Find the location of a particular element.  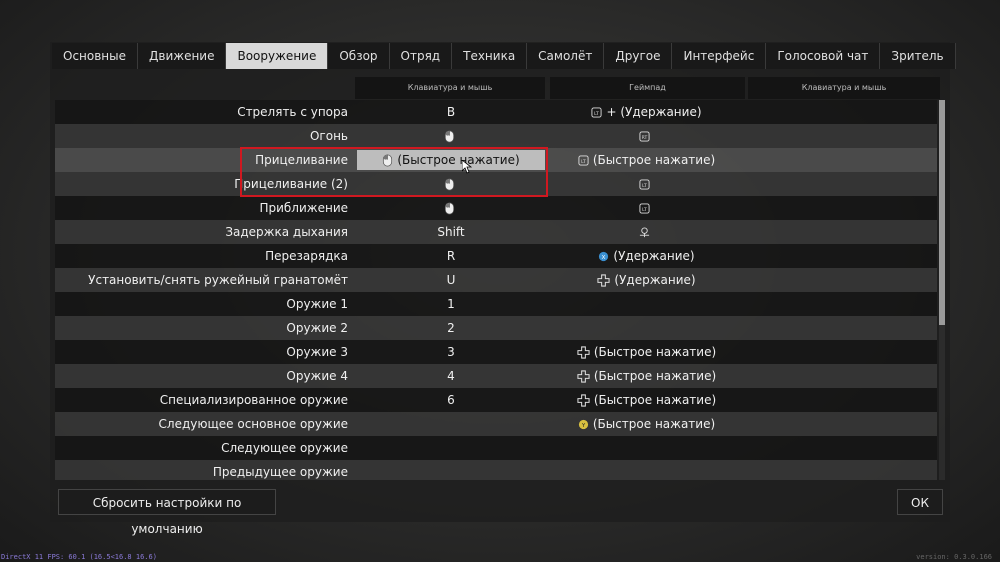

keyboard-binding-cell: 2 is located at coordinates (451, 328).